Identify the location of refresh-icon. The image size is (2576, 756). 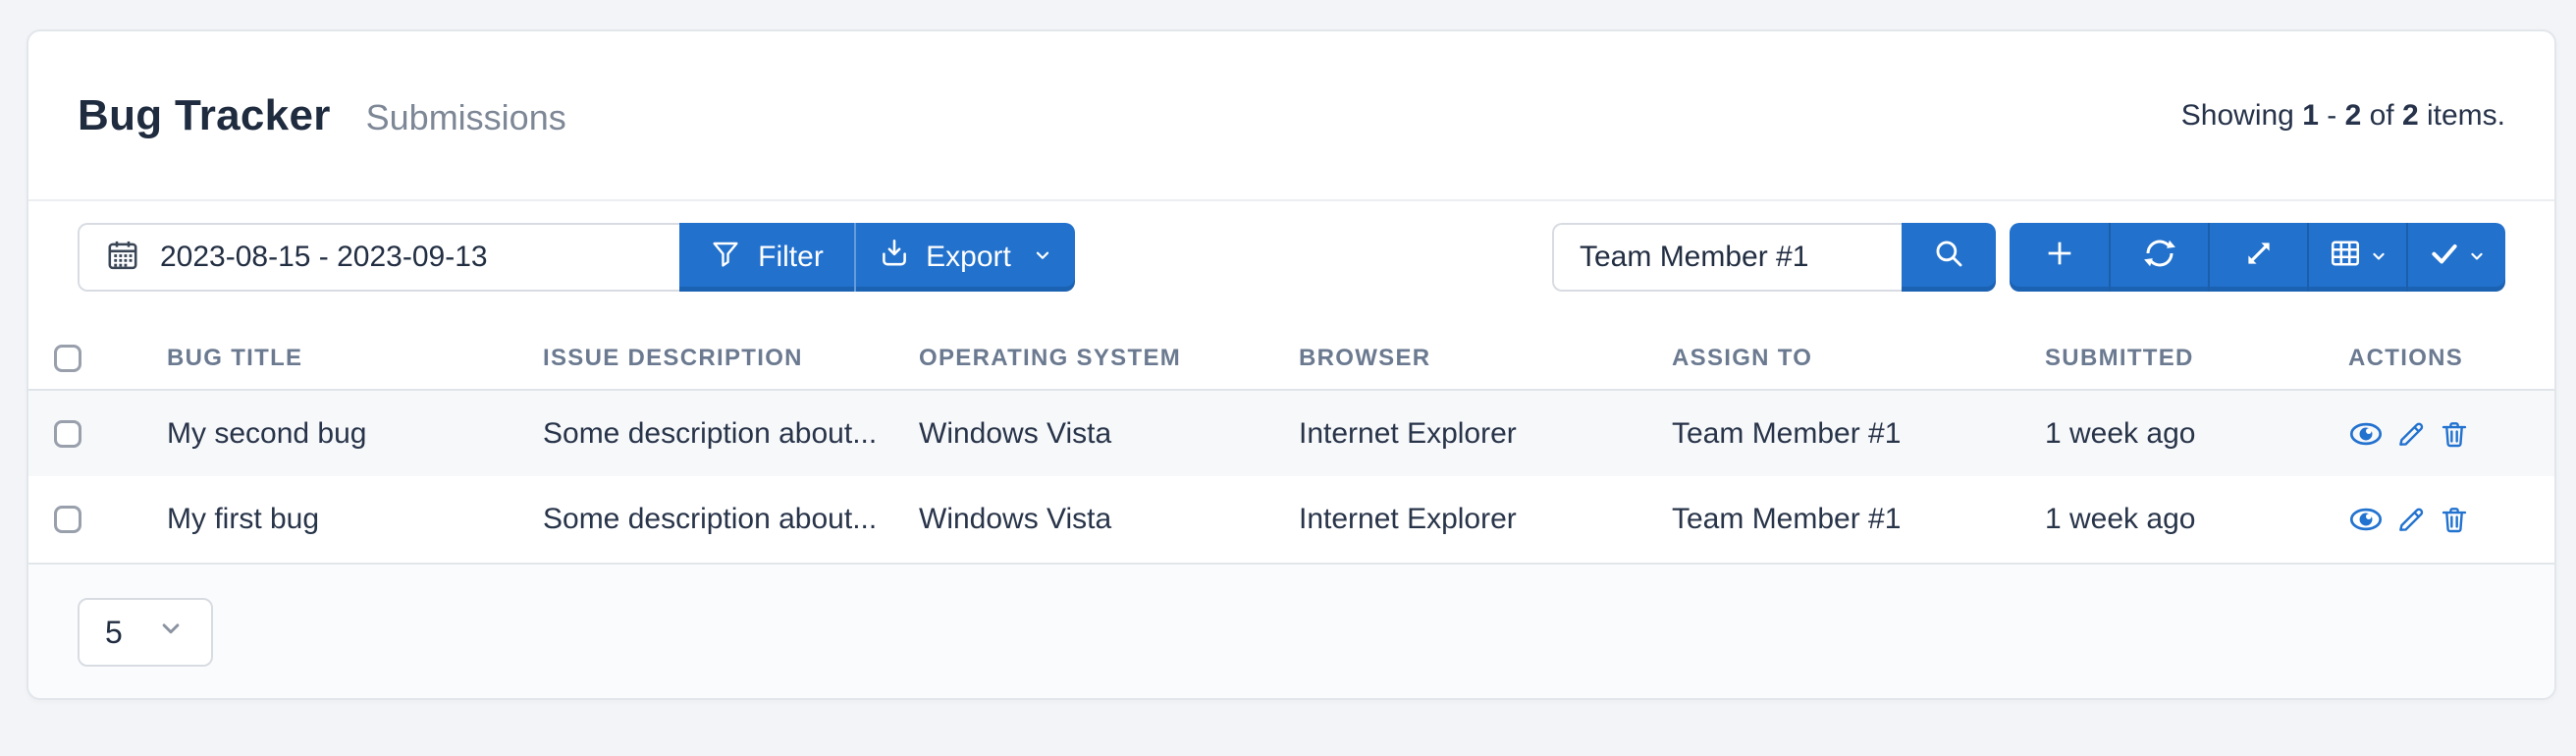
(2159, 257).